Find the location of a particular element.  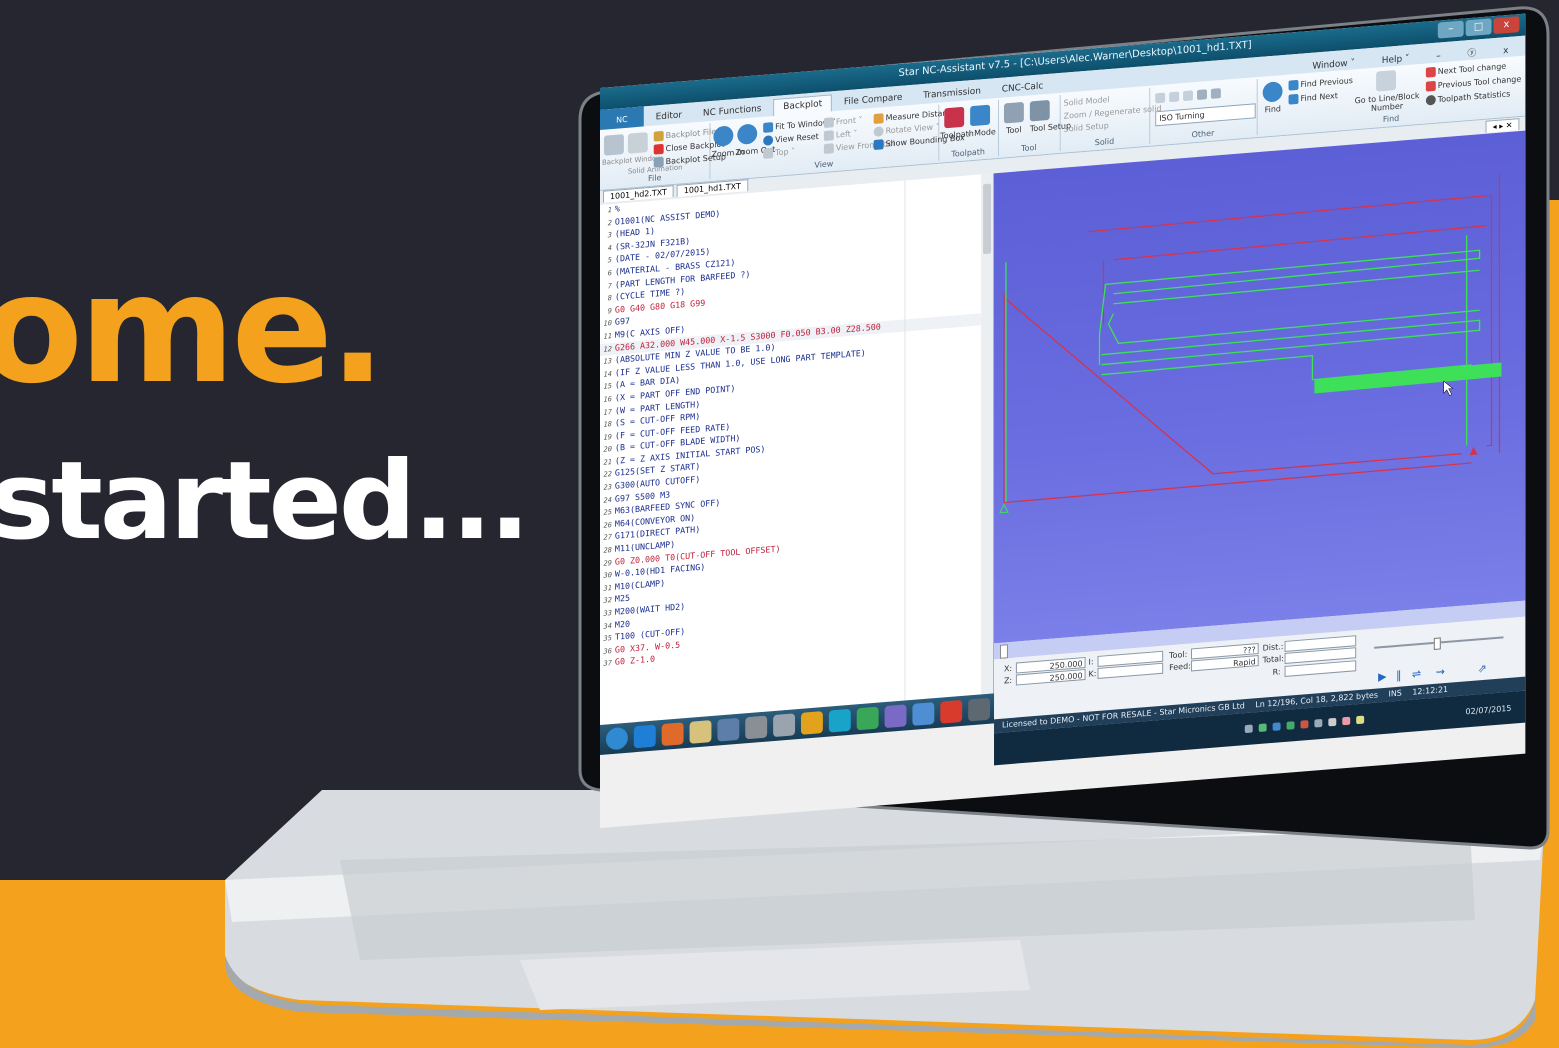

tool-setup-icon is located at coordinates (1039, 110).